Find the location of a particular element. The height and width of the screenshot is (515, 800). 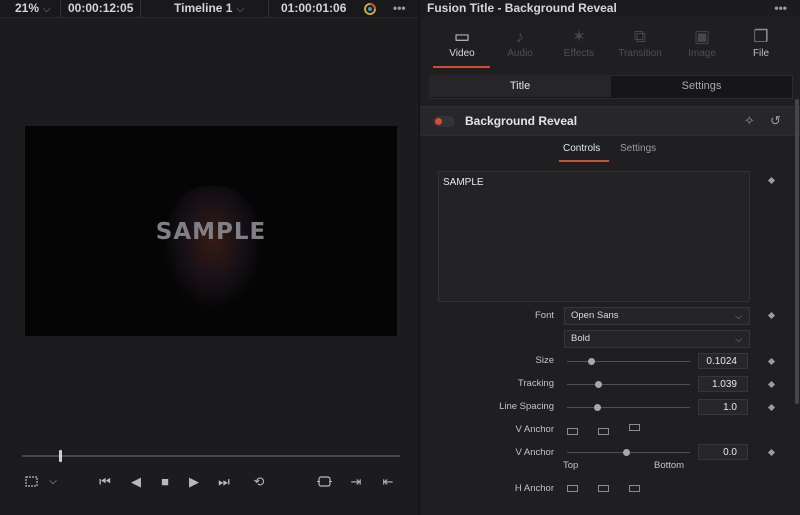

tab-audio: ♪ Audio is located at coordinates (520, 42).